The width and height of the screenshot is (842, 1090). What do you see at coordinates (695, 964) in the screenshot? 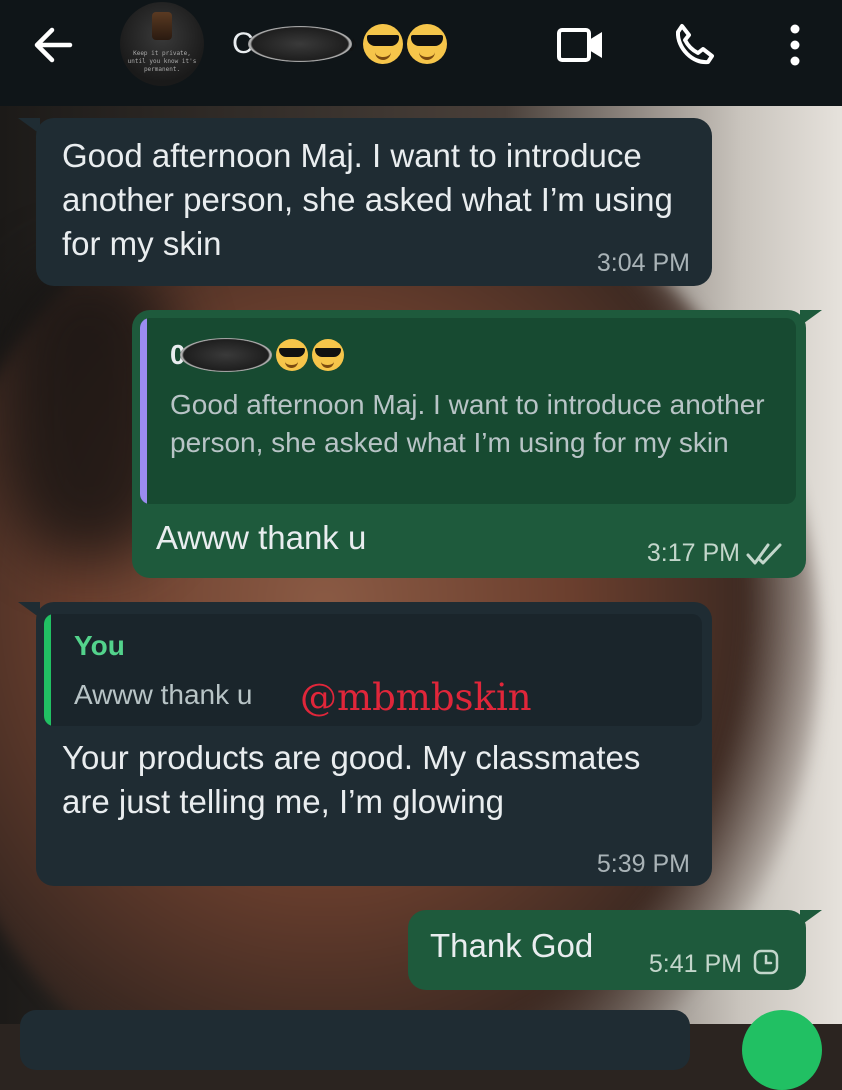
I see `message-time: 5:41 PM` at bounding box center [695, 964].